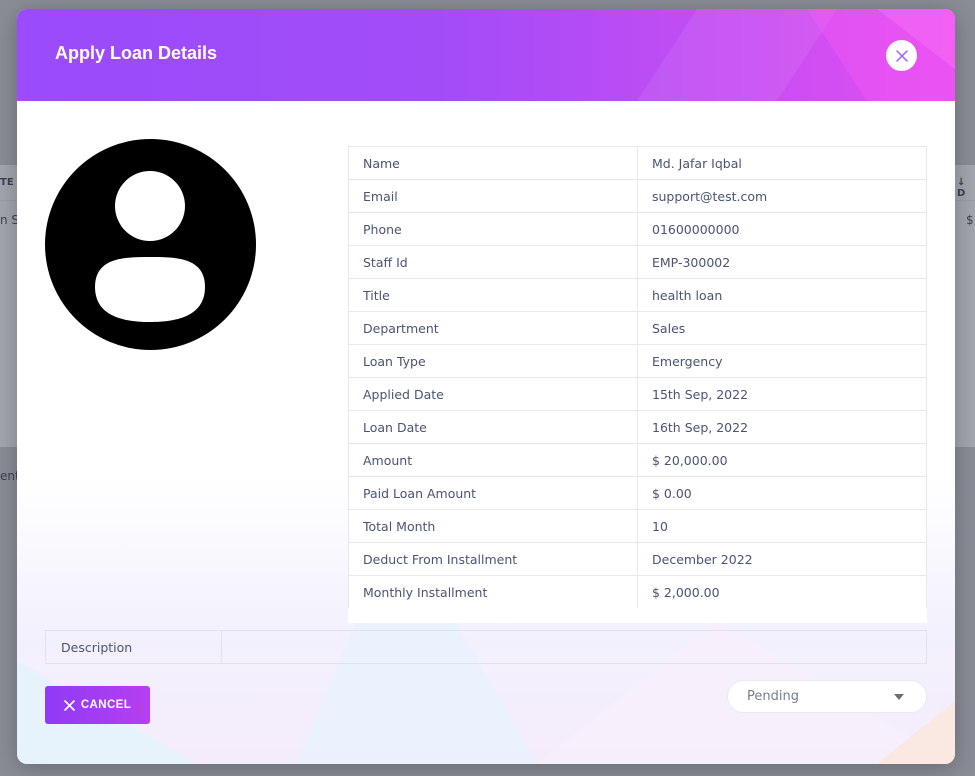 This screenshot has height=776, width=975. What do you see at coordinates (7, 182) in the screenshot?
I see `background-header-cell: TE` at bounding box center [7, 182].